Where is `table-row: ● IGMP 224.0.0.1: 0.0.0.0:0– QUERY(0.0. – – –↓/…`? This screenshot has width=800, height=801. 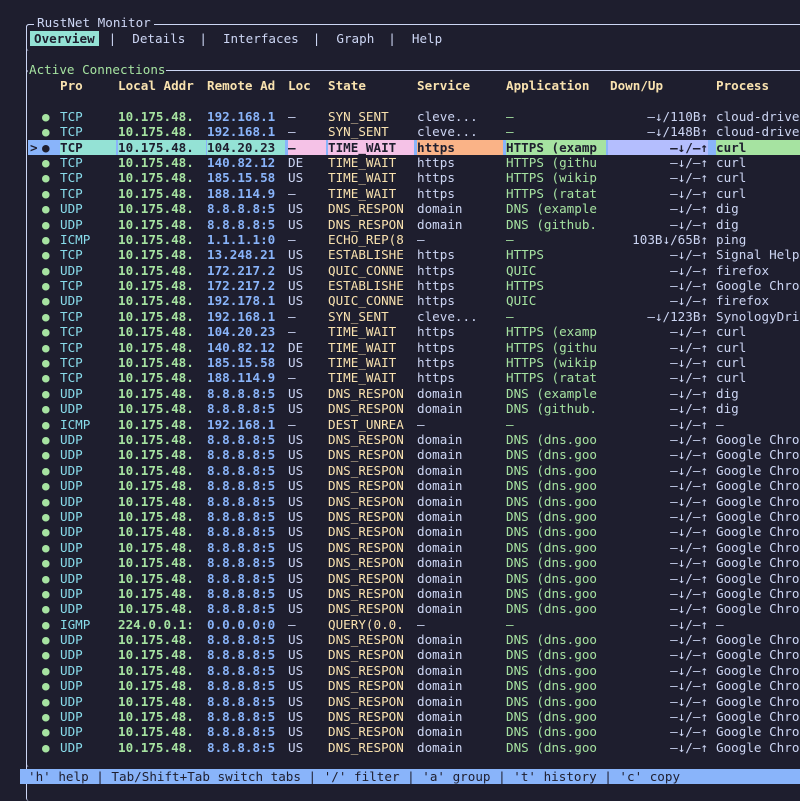 table-row: ● IGMP 224.0.0.1: 0.0.0.0:0– QUERY(0.0. – – –↓/… is located at coordinates (414, 624).